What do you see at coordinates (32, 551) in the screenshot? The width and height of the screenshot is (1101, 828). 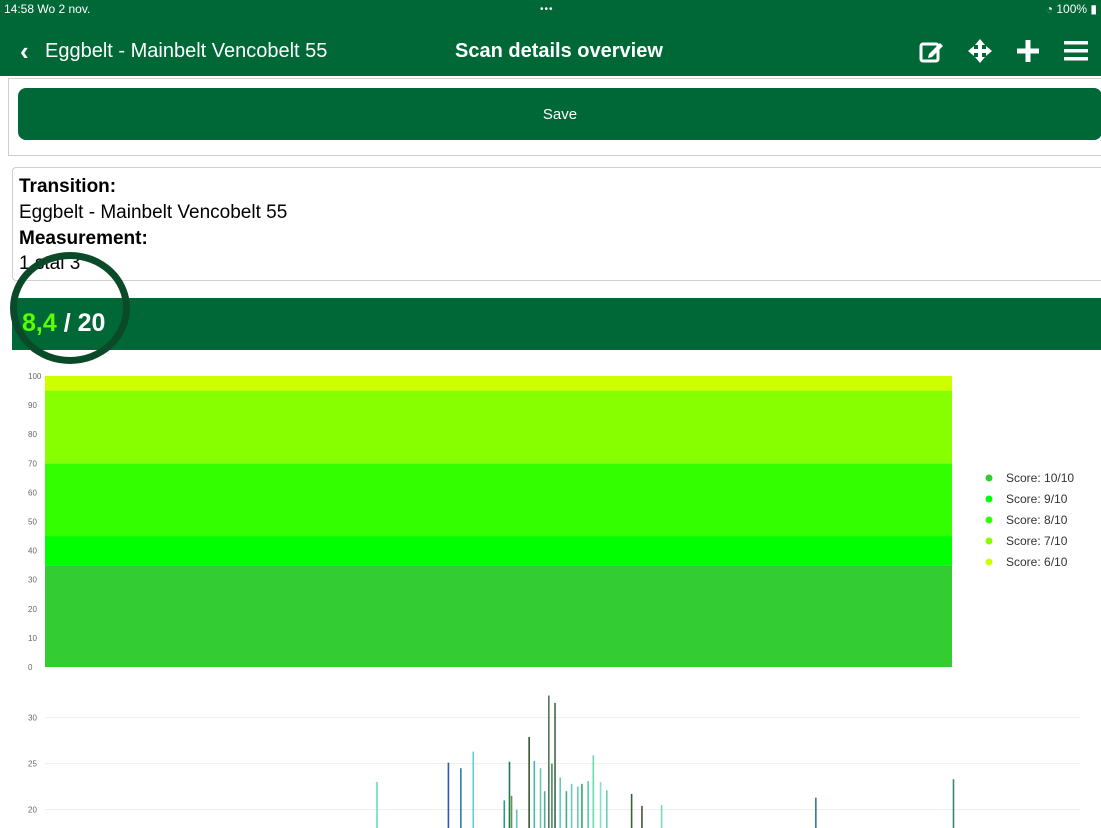 I see `y-tick-label: 40` at bounding box center [32, 551].